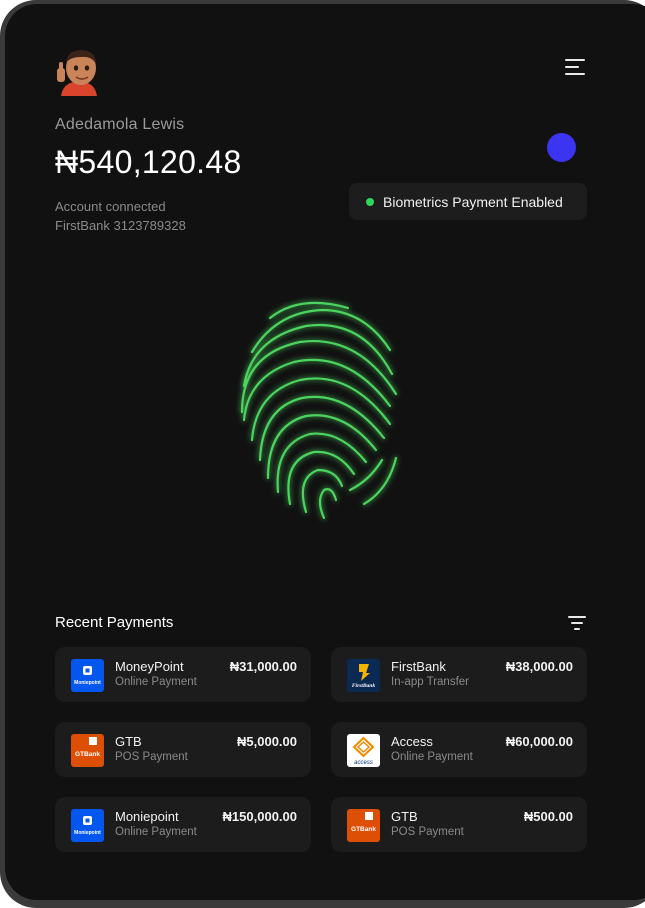 The height and width of the screenshot is (908, 645). I want to click on payment-card: GTBank GTB POS Payment ₦5,000.00, so click(183, 749).